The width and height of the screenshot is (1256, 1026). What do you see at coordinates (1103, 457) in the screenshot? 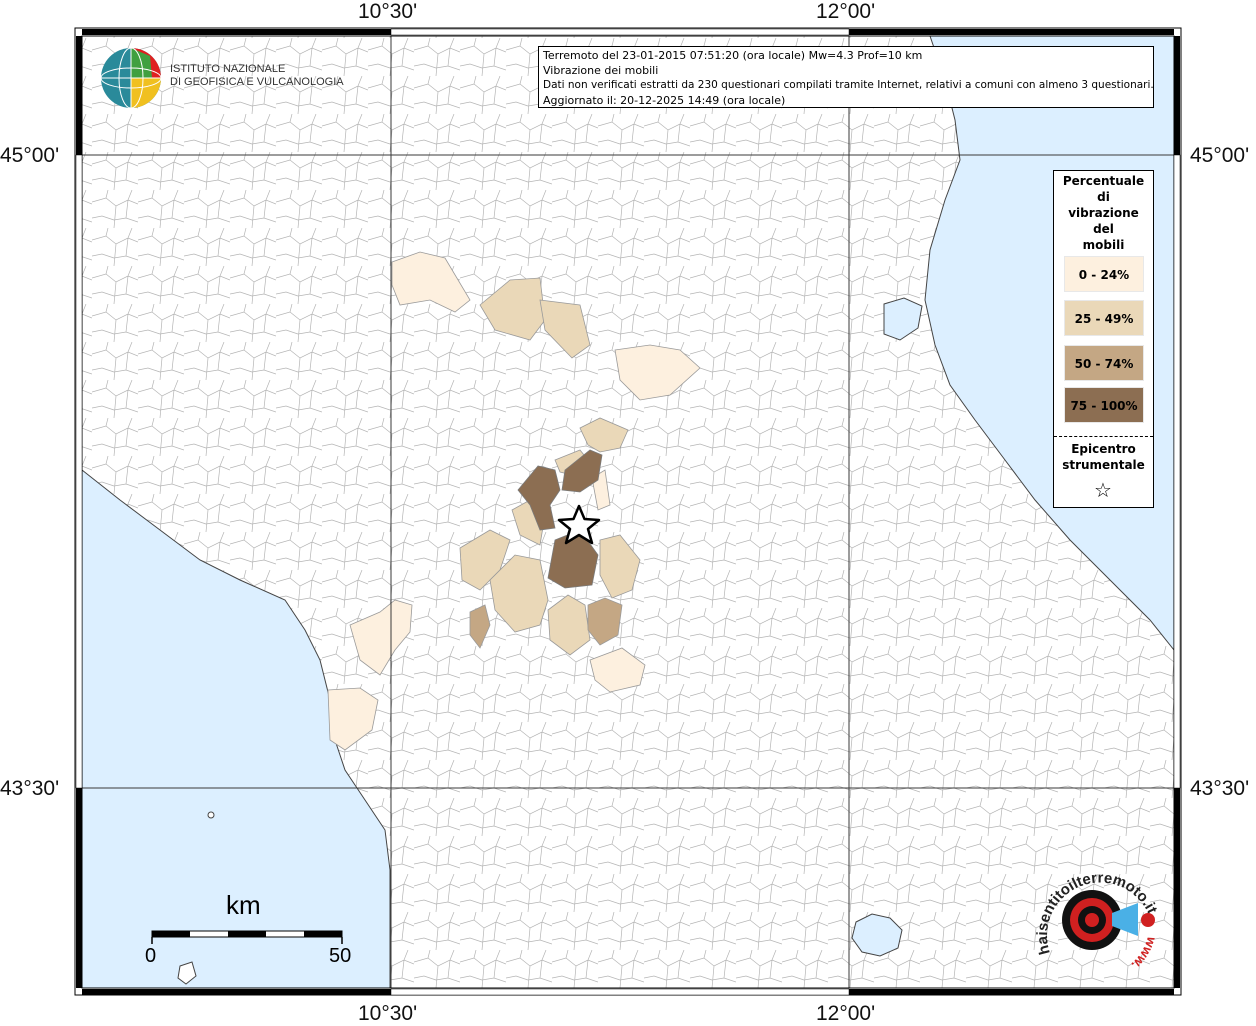
I see `legend-epicenter-label: Epicentro strumentale` at bounding box center [1103, 457].